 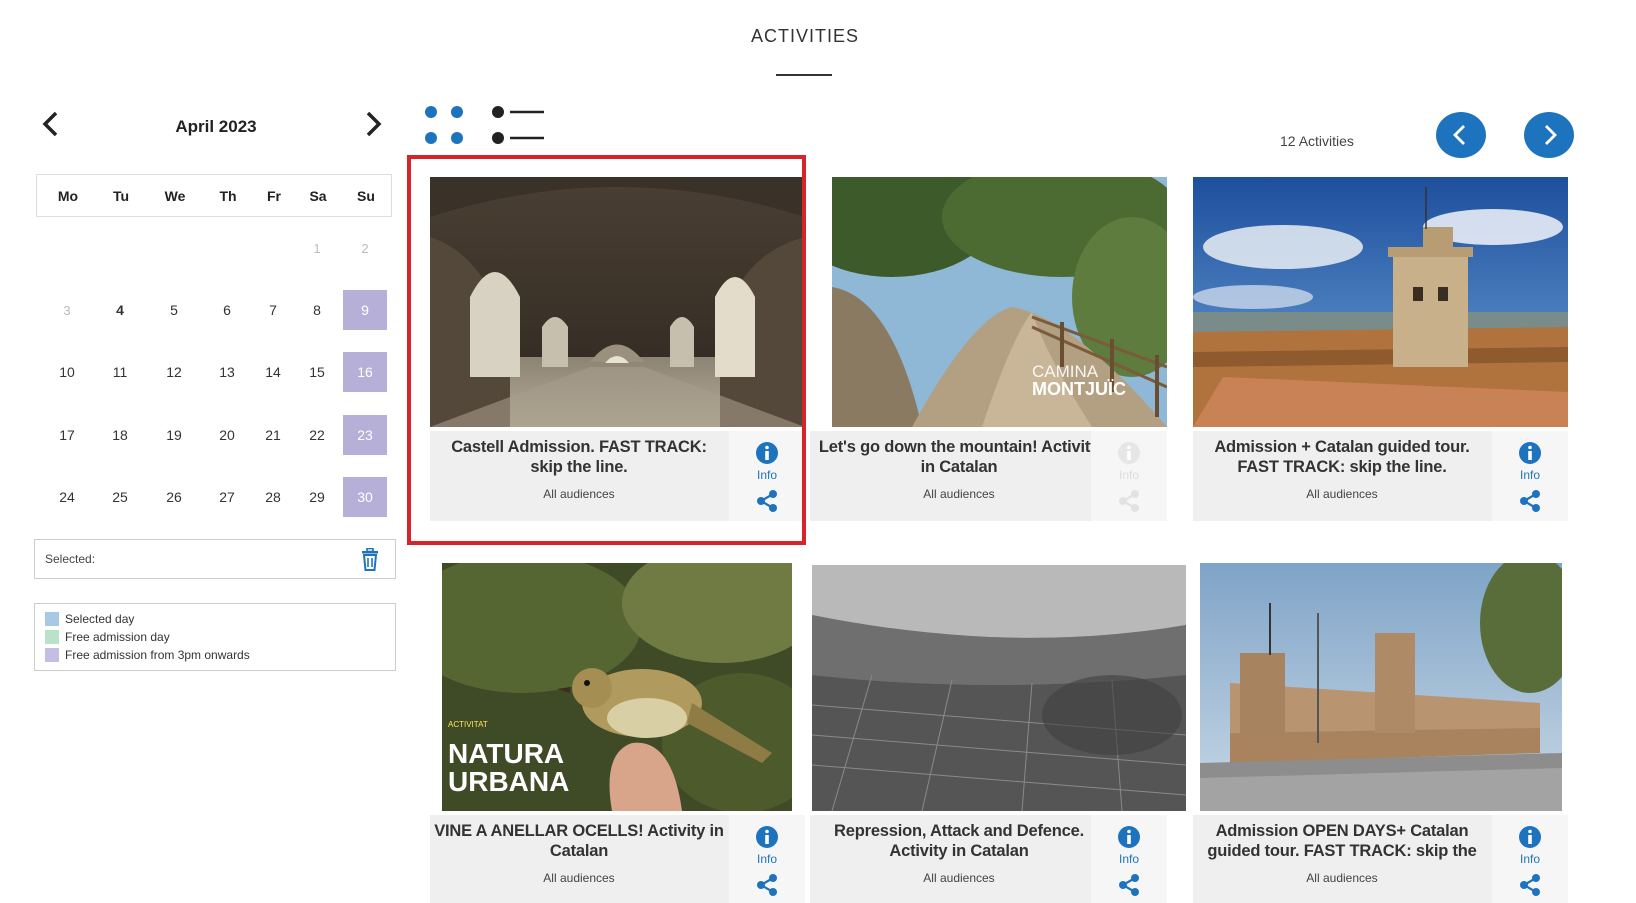 I want to click on calendar-day: 24, so click(x=67, y=497).